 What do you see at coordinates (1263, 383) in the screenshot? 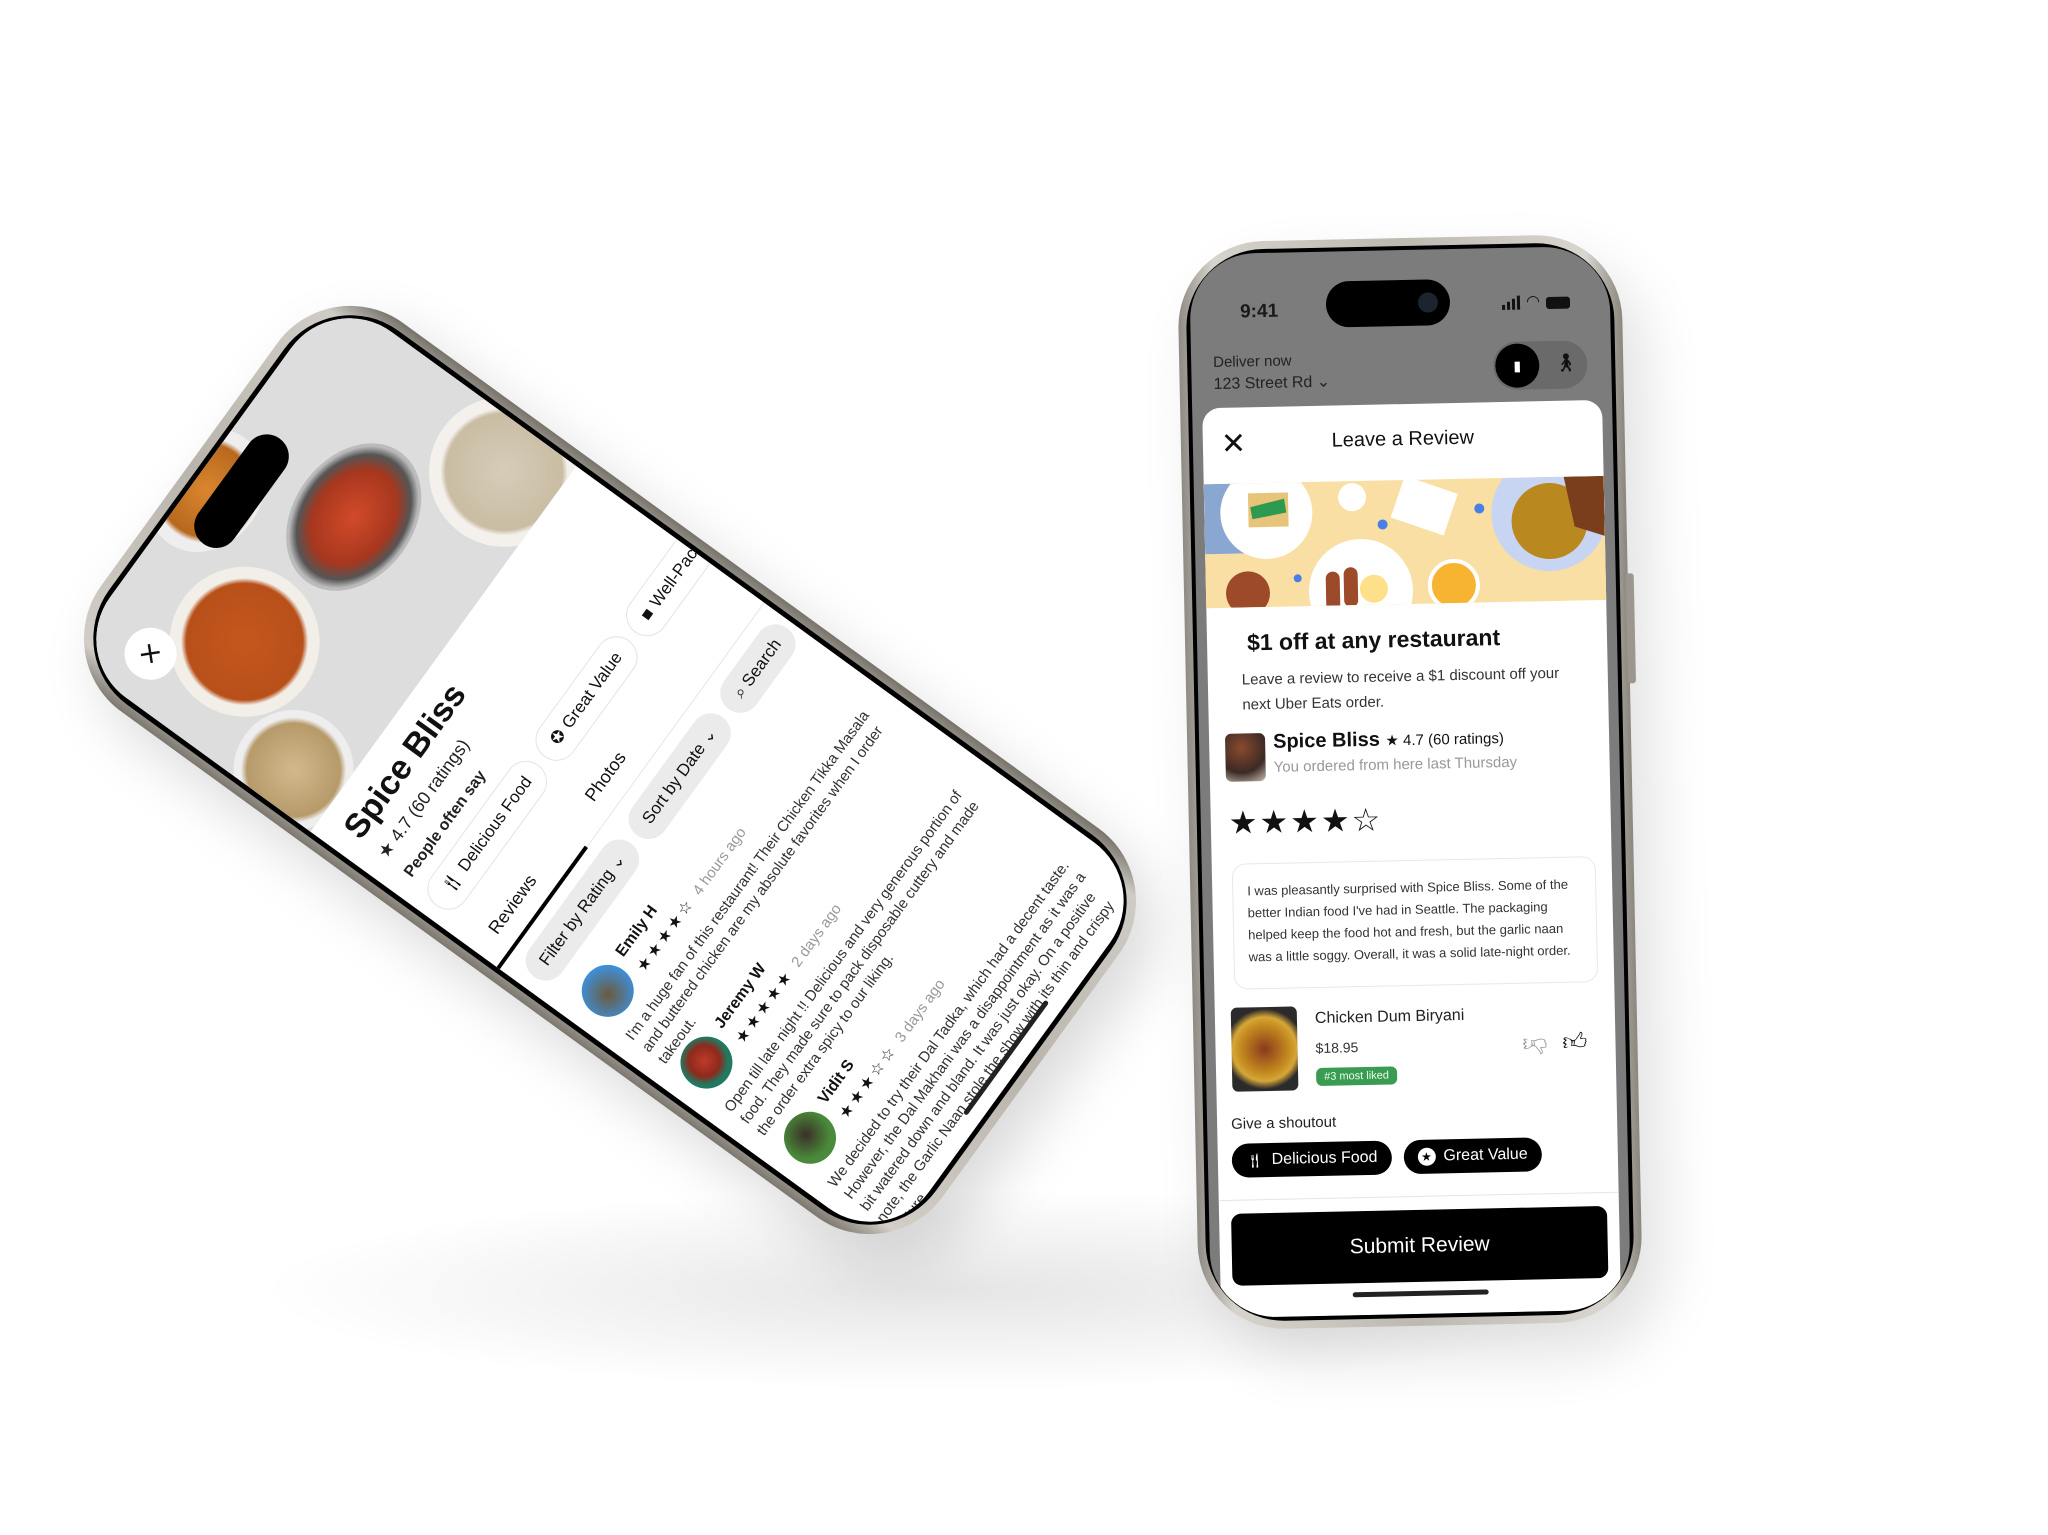
I see `address-text: 123 Street Rd` at bounding box center [1263, 383].